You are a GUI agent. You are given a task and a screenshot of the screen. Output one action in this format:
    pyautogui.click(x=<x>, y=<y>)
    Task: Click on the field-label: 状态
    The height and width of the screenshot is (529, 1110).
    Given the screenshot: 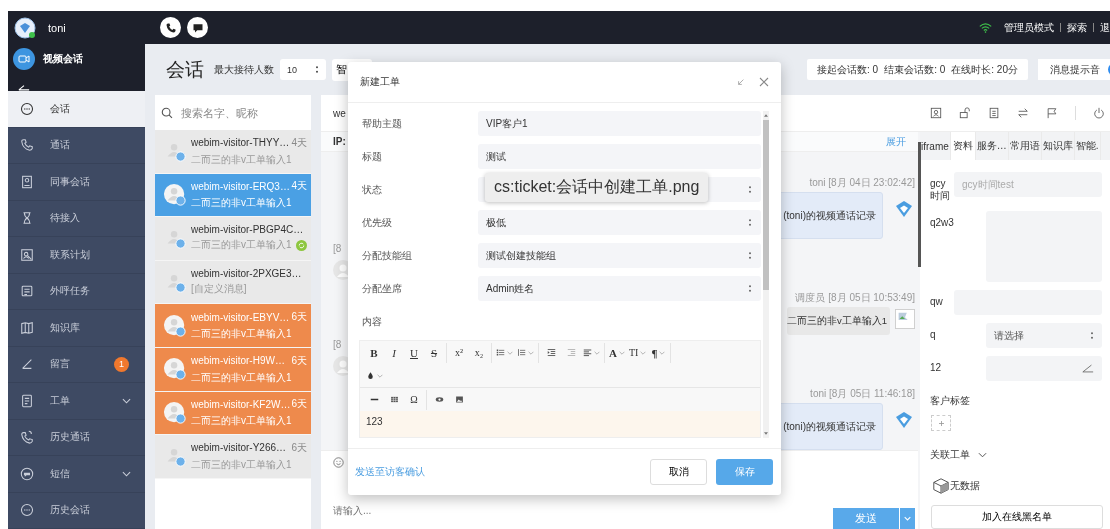 What is the action you would take?
    pyautogui.click(x=372, y=190)
    